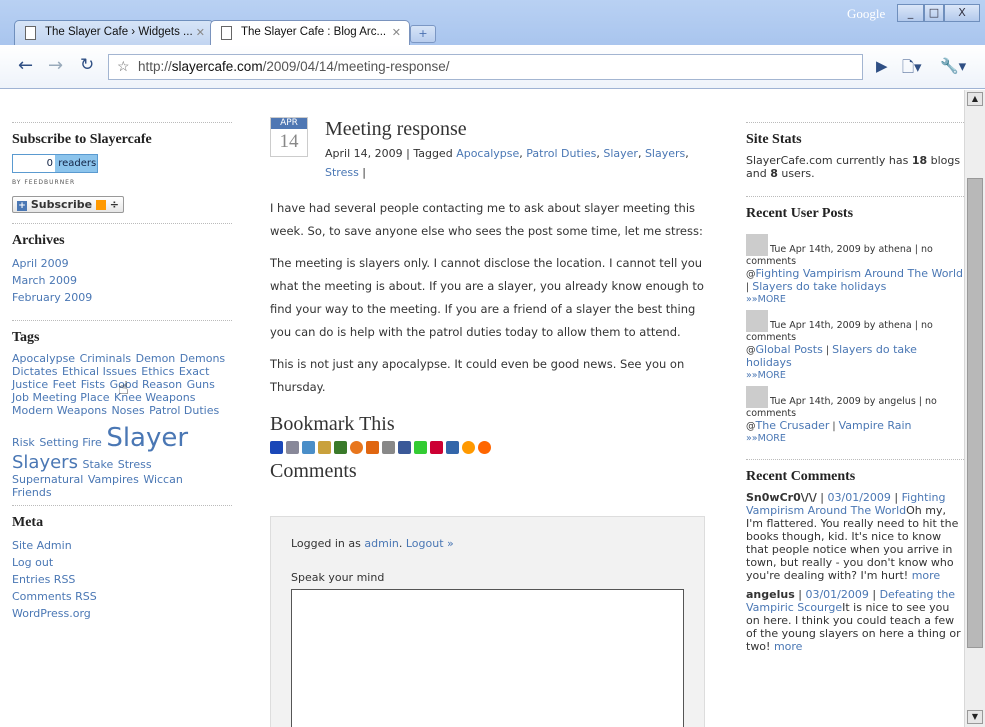 This screenshot has height=727, width=985. What do you see at coordinates (99, 371) in the screenshot?
I see `tag-link: Ethical Issues` at bounding box center [99, 371].